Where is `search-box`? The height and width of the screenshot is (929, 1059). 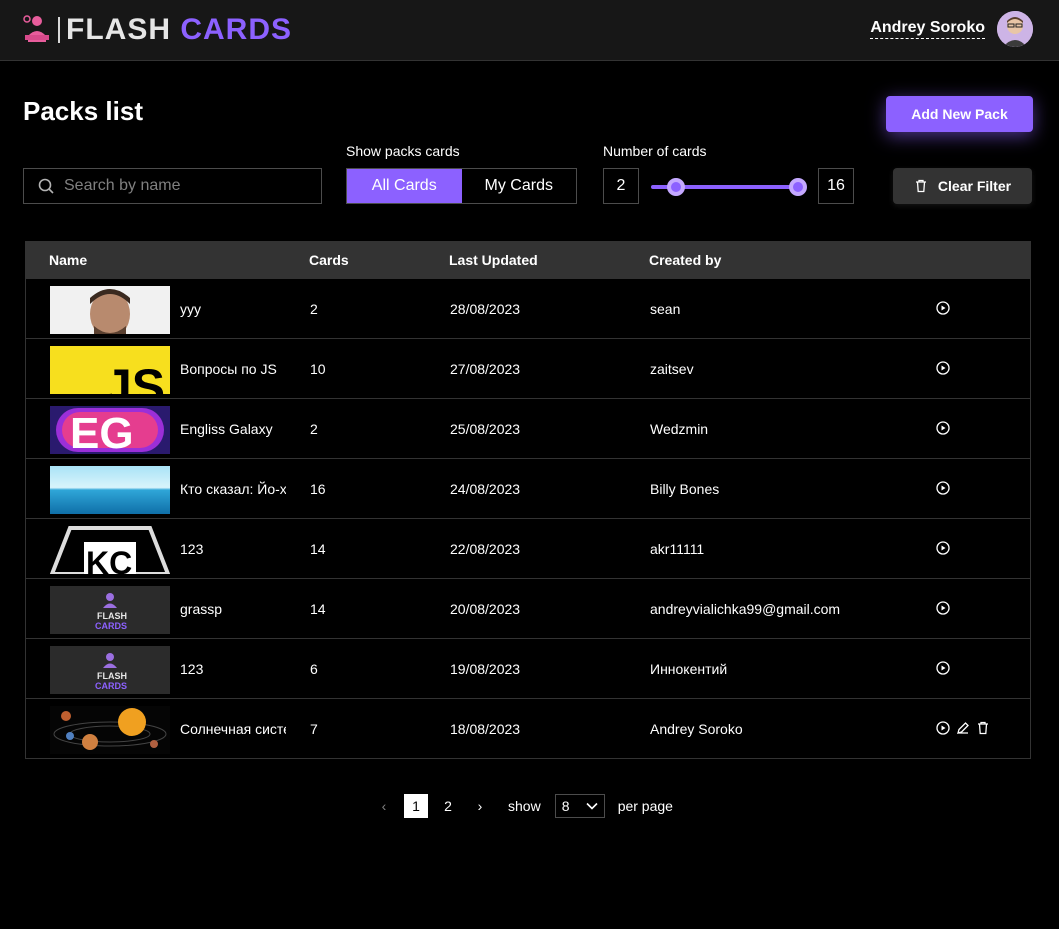 search-box is located at coordinates (172, 186).